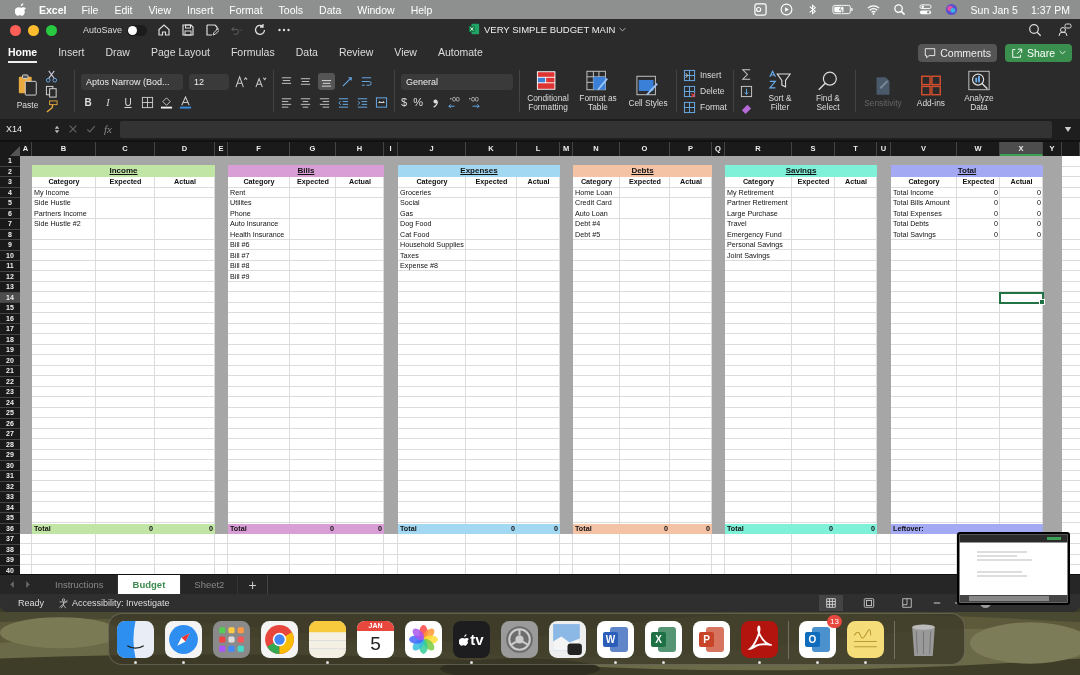 The image size is (1080, 675). I want to click on font-size-dropdown: 12, so click(209, 81).